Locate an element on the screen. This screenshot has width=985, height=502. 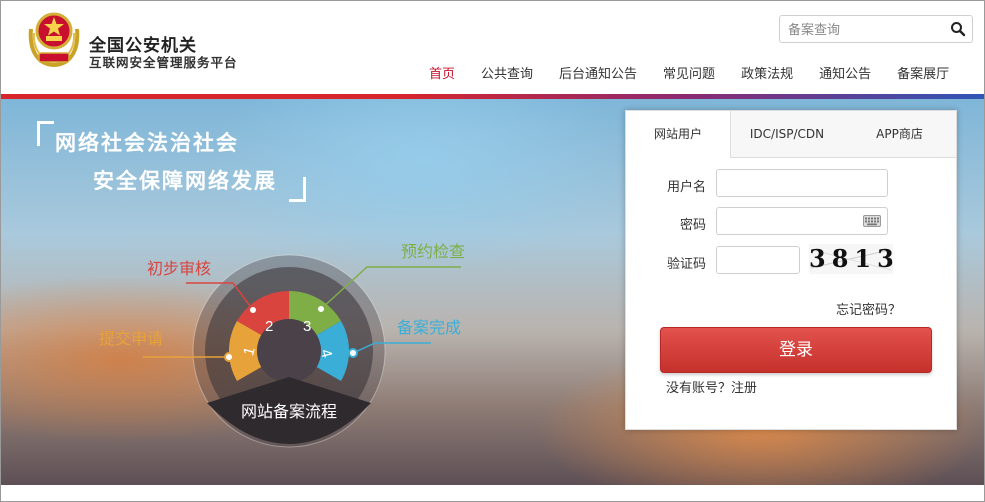
username-label: 用户名 is located at coordinates (686, 187).